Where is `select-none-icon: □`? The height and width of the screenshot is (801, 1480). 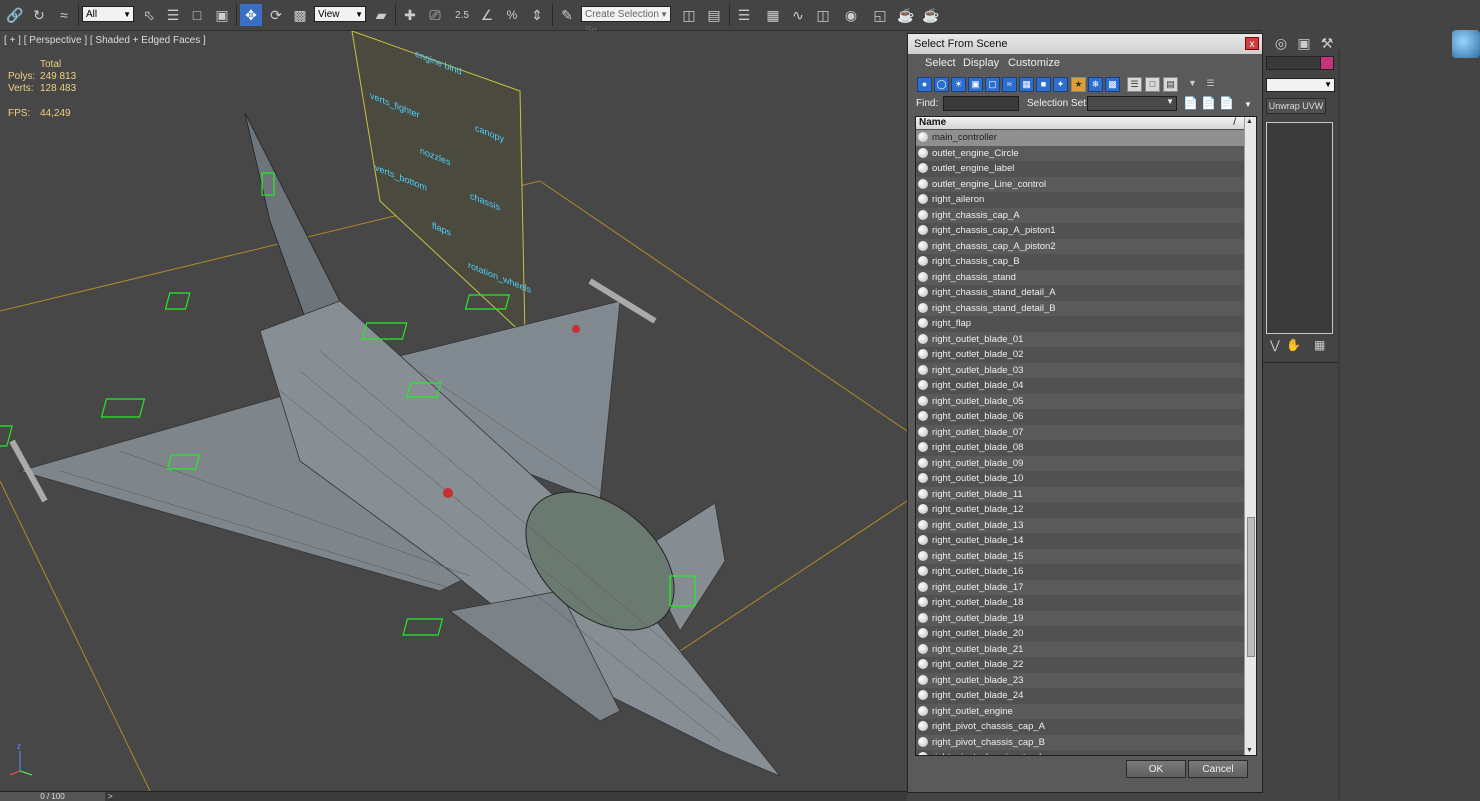
select-none-icon: □ is located at coordinates (1152, 84).